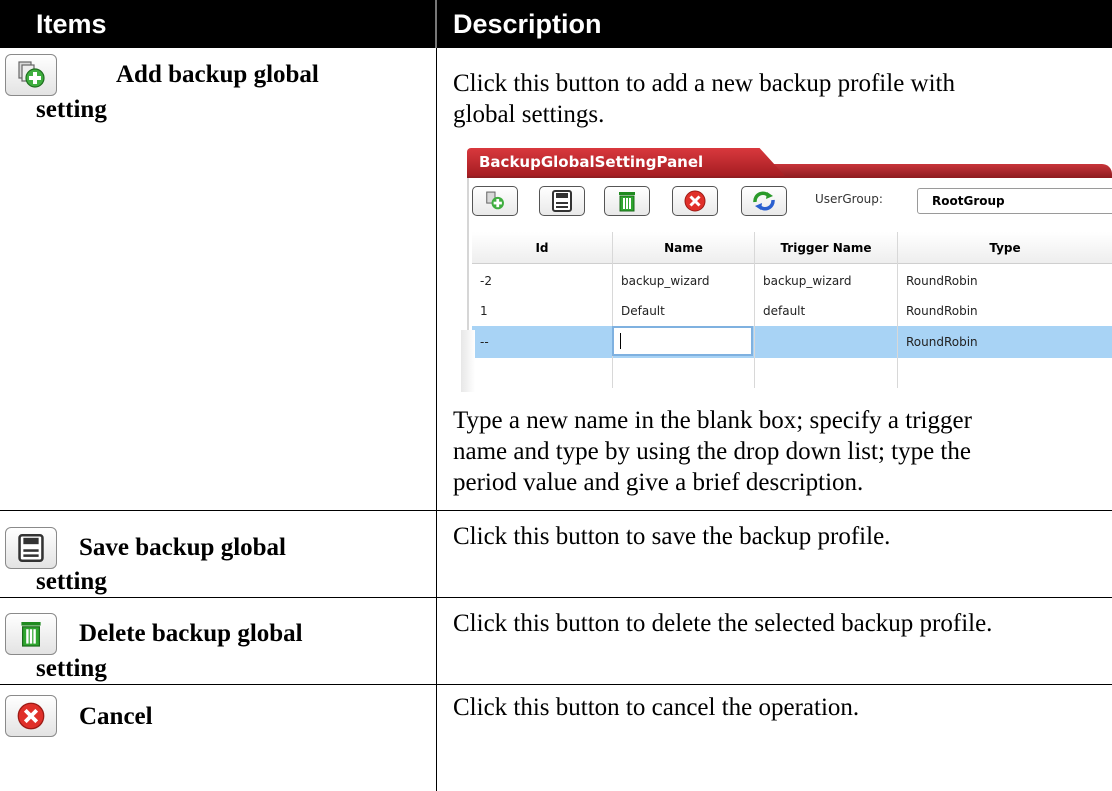 This screenshot has height=791, width=1112. Describe the element at coordinates (682, 341) in the screenshot. I see `name-edit-field` at that location.